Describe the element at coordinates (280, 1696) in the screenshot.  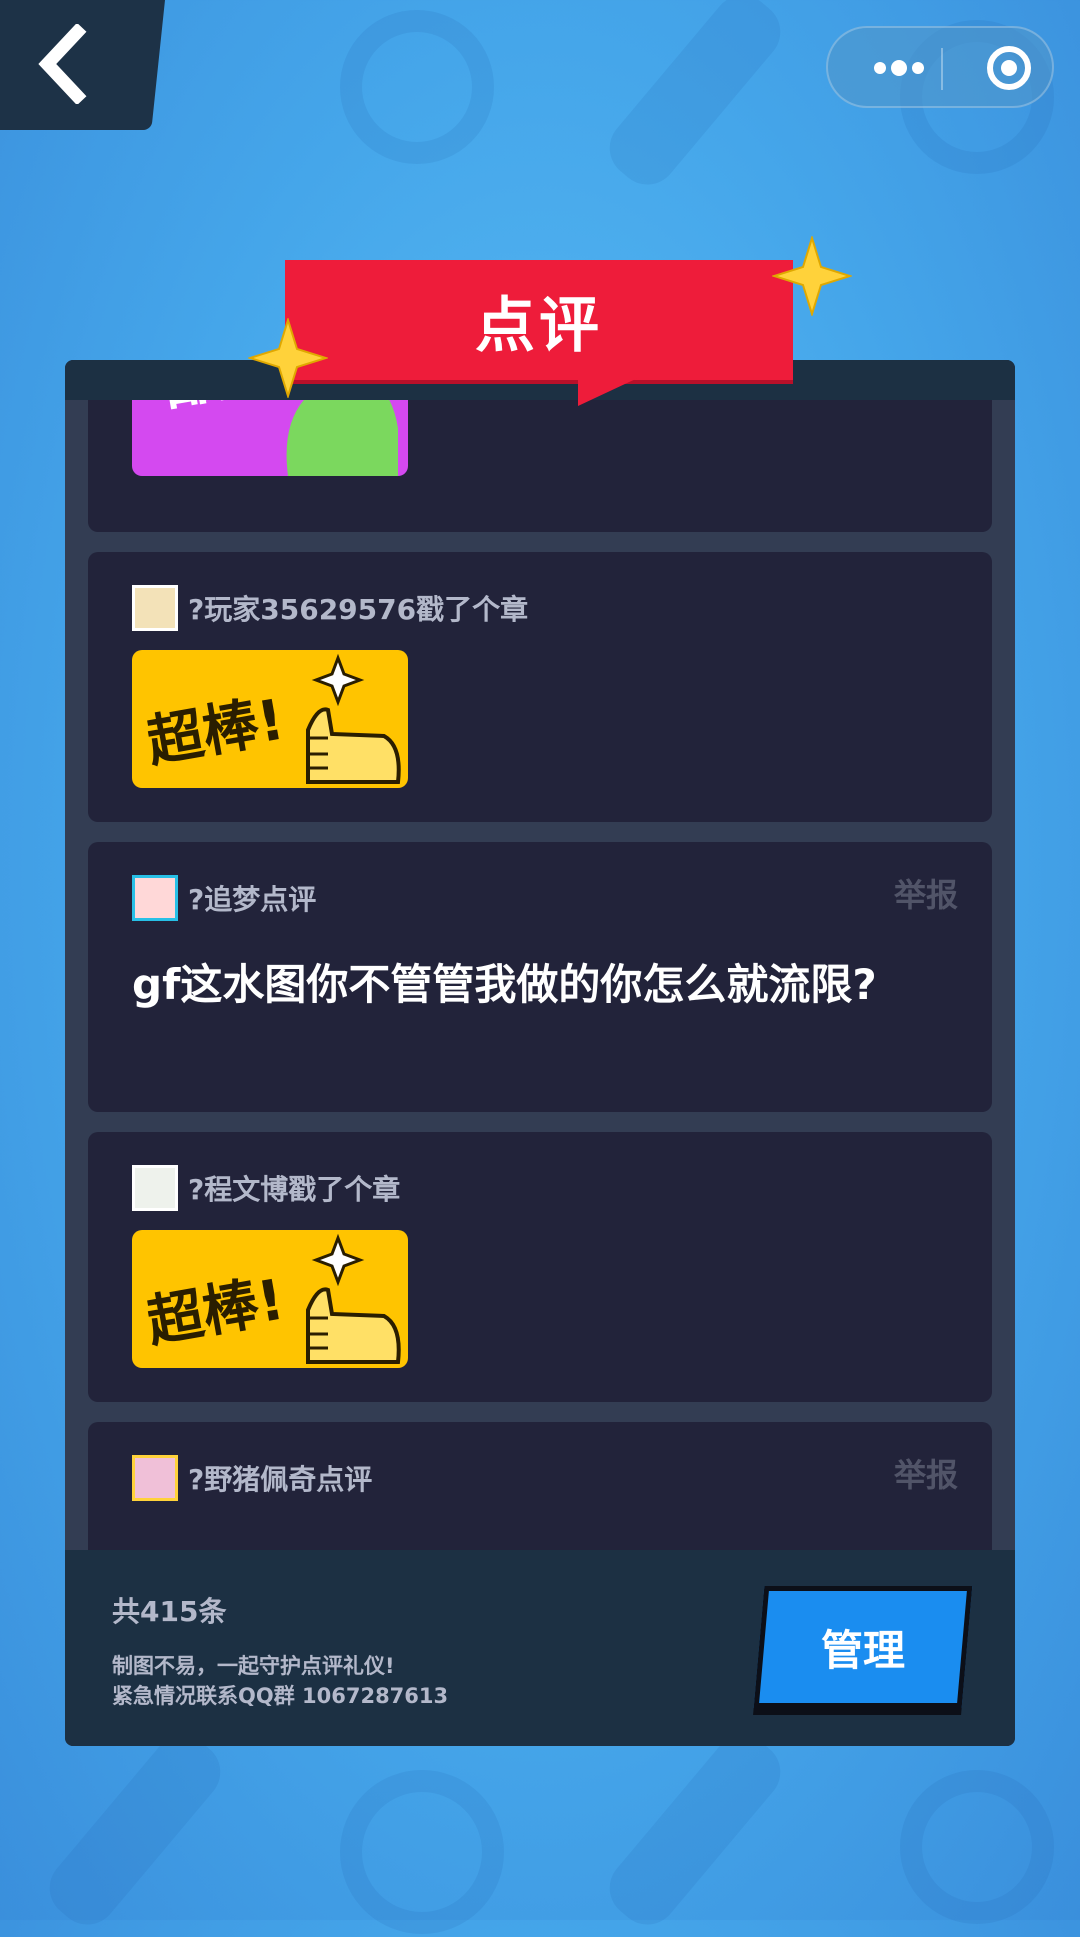
I see `contact-note: 紧急情况联系QQ群 1067287613` at that location.